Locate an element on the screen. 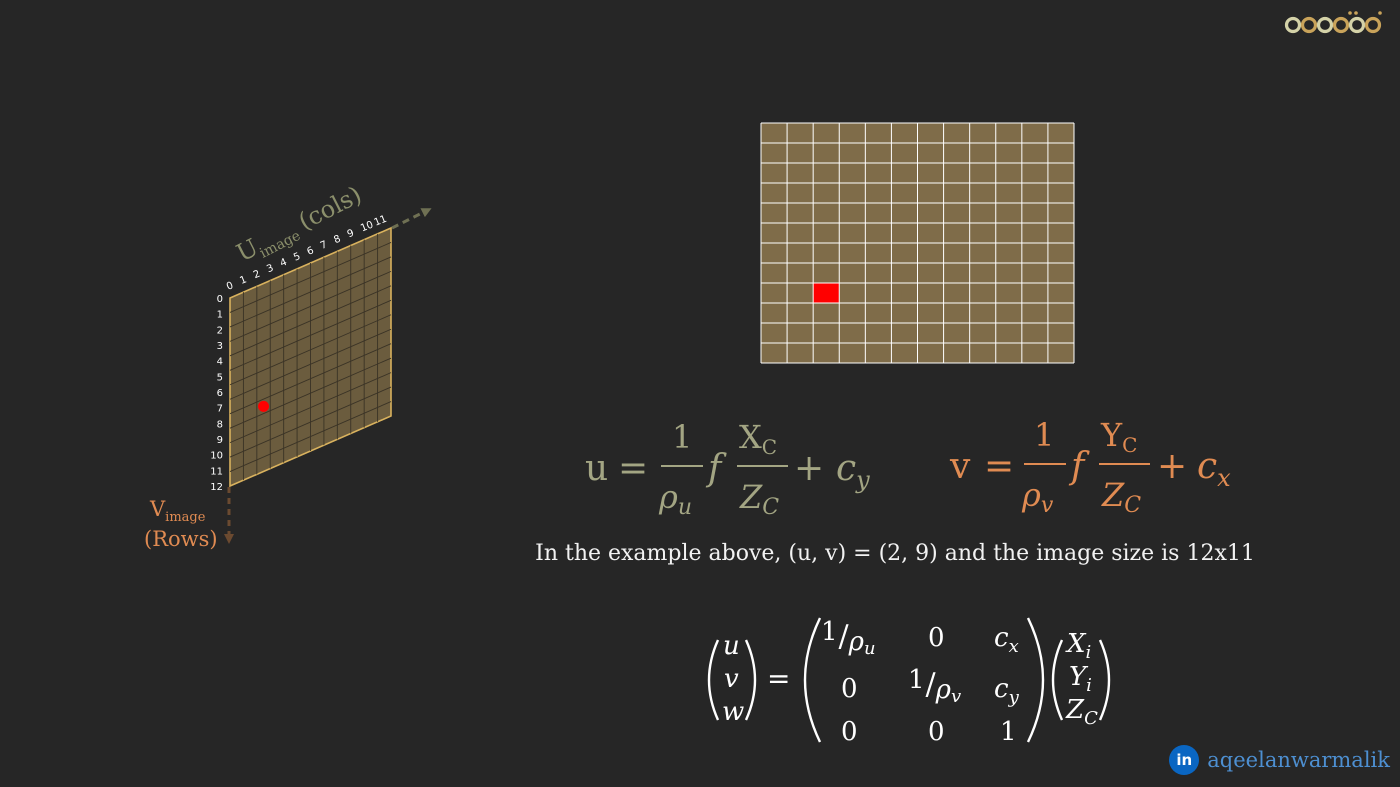 The height and width of the screenshot is (787, 1400). lhs-paren-left is located at coordinates (713, 680).